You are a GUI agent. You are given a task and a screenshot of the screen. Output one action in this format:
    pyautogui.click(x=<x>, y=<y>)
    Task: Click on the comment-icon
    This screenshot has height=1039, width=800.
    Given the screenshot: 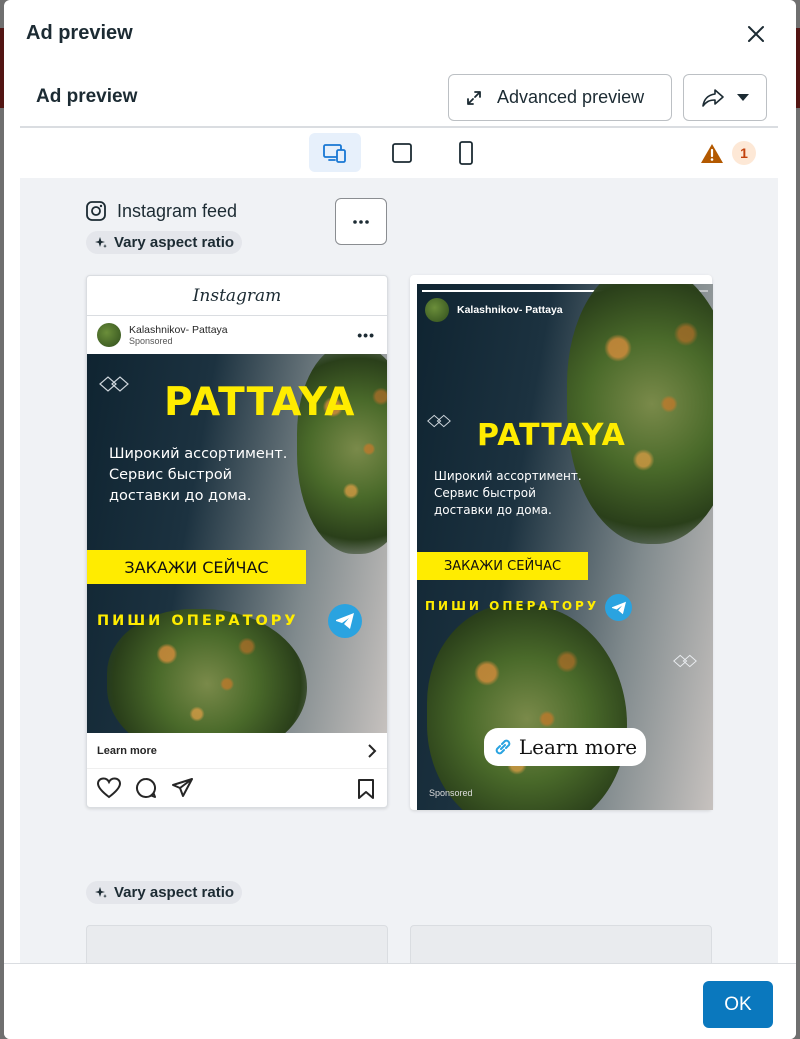 What is the action you would take?
    pyautogui.click(x=146, y=788)
    